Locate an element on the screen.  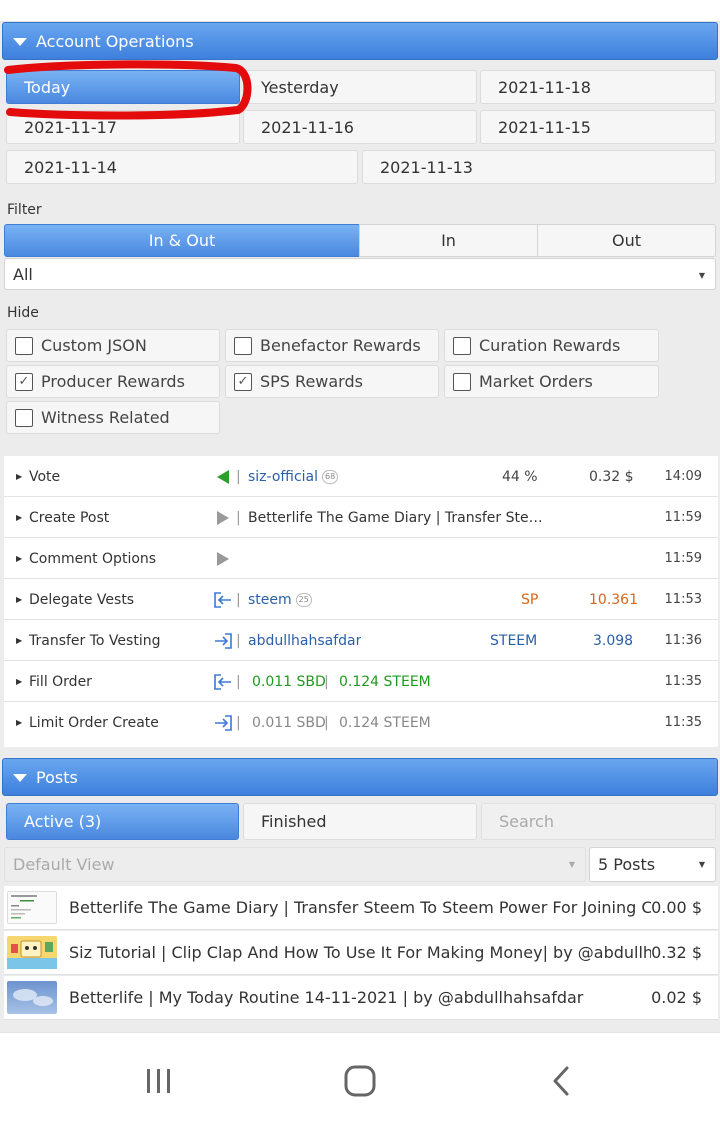
filter-in-tab: In is located at coordinates (448, 240).